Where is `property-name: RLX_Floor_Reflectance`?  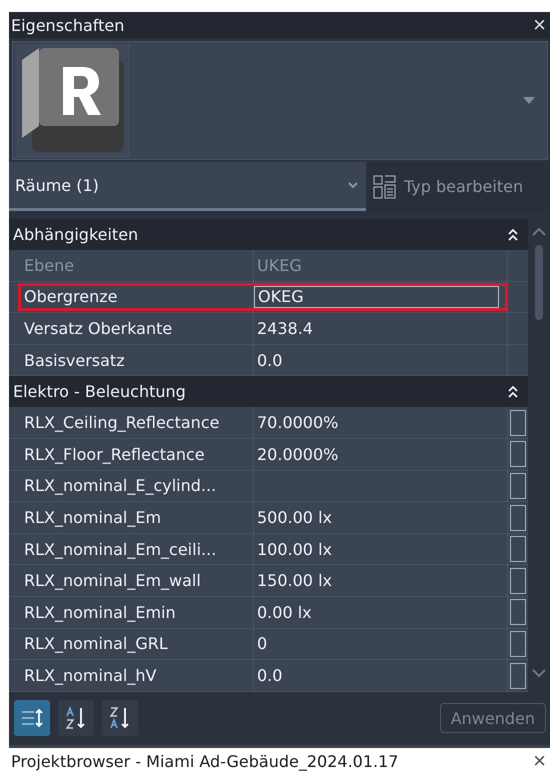 property-name: RLX_Floor_Reflectance is located at coordinates (131, 454).